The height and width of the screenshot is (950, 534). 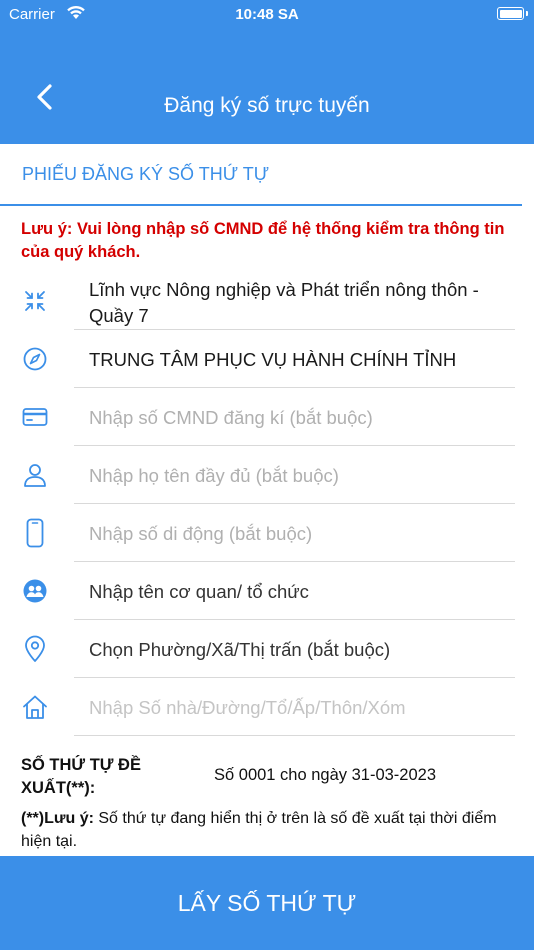 I want to click on fullname-field-row: Nhập họ tên đầy đủ (bắt buộc), so click(x=267, y=475).